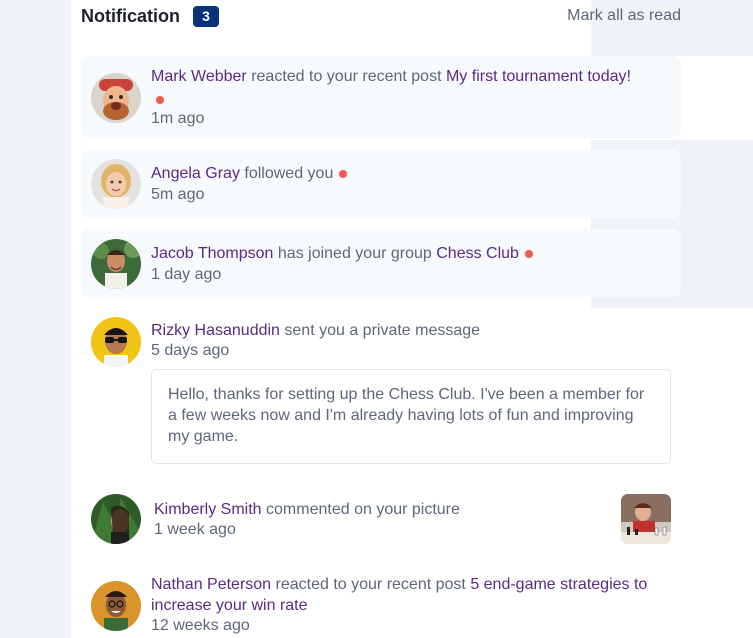  What do you see at coordinates (200, 625) in the screenshot?
I see `timestamp: 12 weeks ago` at bounding box center [200, 625].